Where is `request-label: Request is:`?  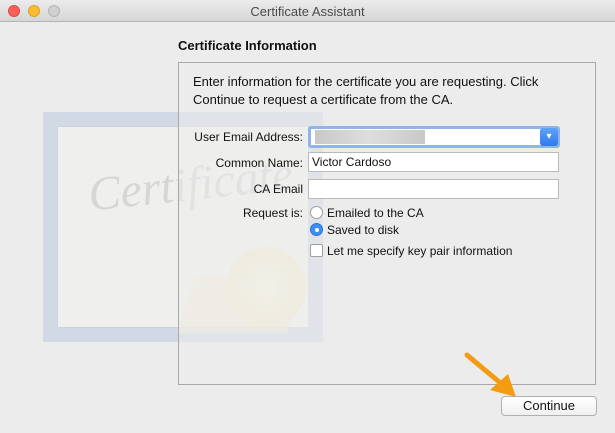 request-label: Request is: is located at coordinates (272, 213).